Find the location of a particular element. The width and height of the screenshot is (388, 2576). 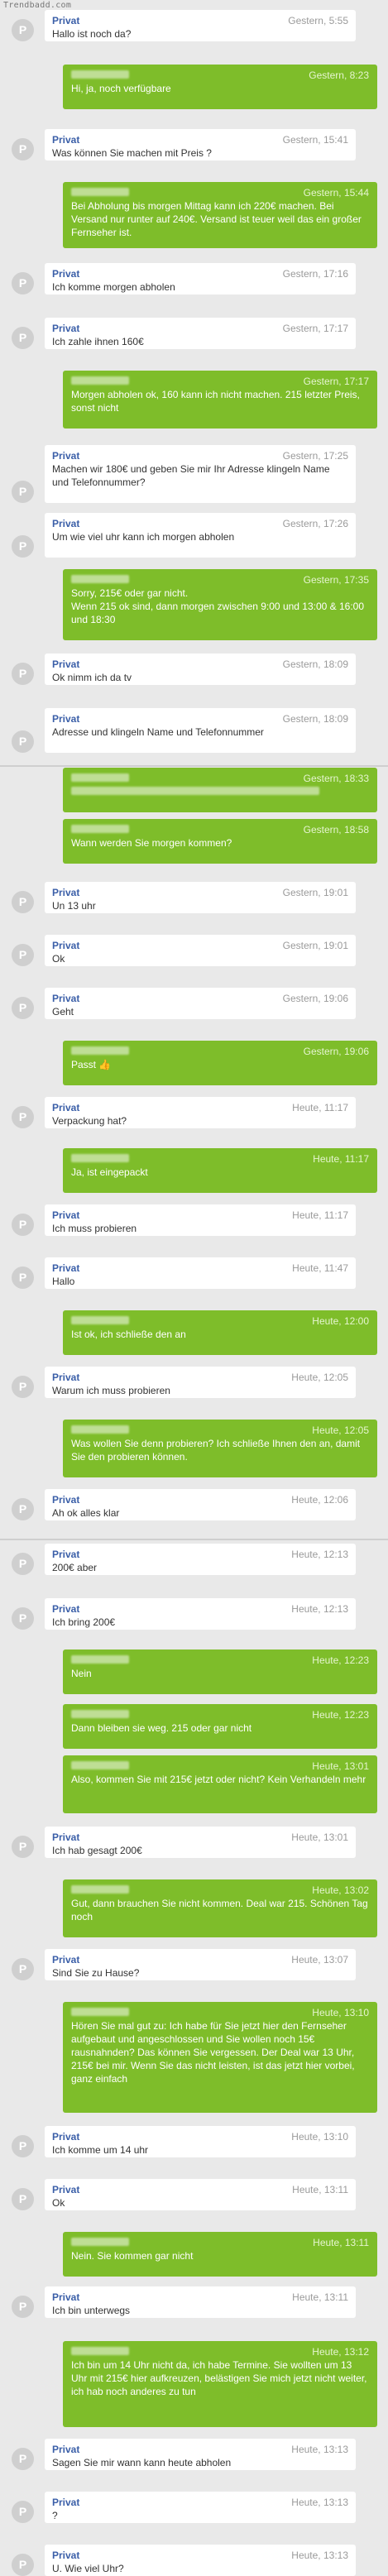

message-bubble: Privat Gestern, 19:01 Ok is located at coordinates (200, 951).